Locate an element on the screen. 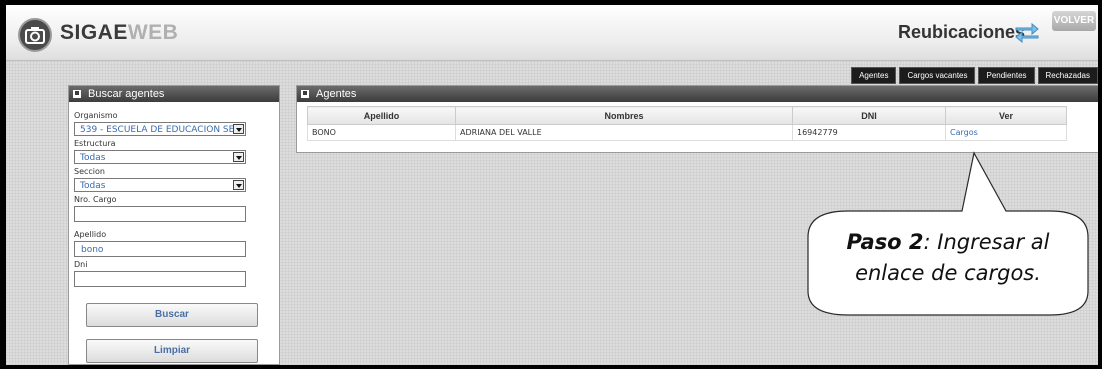 This screenshot has height=369, width=1102. callout-text: Paso 2: Ingresar al enlace de cargos. is located at coordinates (948, 258).